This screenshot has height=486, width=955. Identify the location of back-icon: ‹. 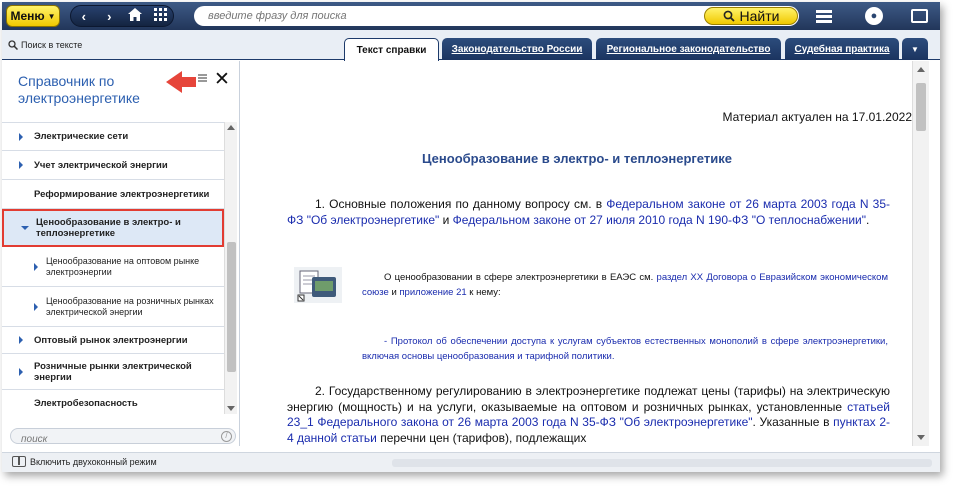
(84, 16).